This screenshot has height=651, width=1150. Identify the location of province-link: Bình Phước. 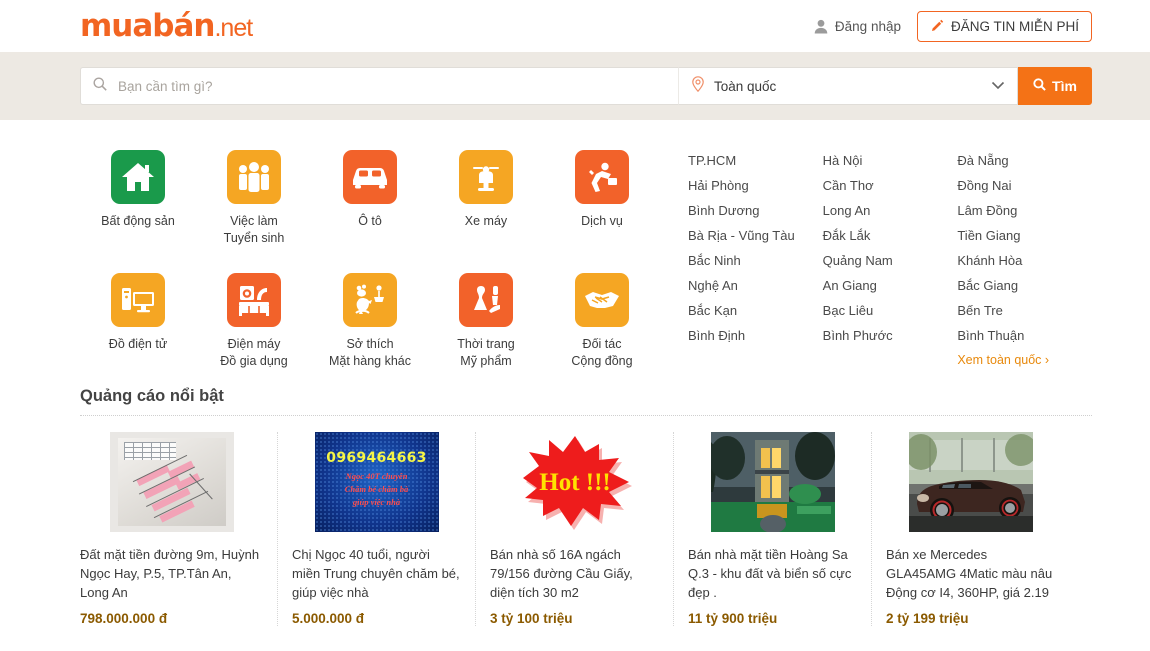
(890, 335).